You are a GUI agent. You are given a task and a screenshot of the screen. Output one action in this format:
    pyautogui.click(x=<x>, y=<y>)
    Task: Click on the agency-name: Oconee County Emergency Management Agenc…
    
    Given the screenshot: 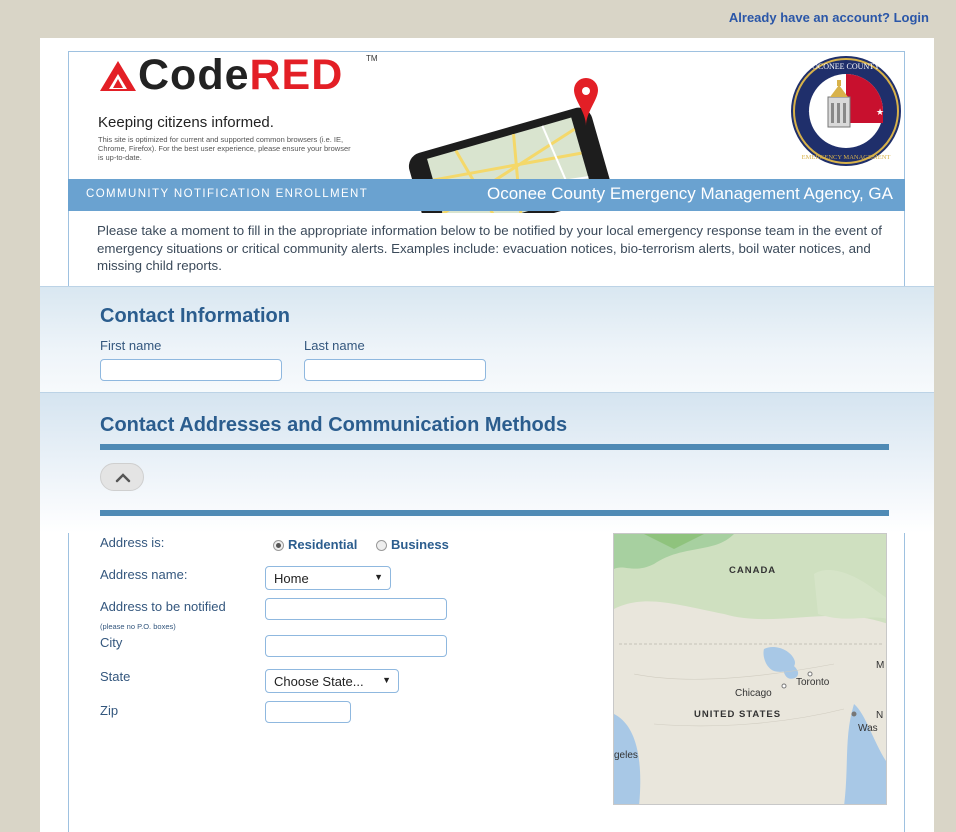 What is the action you would take?
    pyautogui.click(x=689, y=193)
    